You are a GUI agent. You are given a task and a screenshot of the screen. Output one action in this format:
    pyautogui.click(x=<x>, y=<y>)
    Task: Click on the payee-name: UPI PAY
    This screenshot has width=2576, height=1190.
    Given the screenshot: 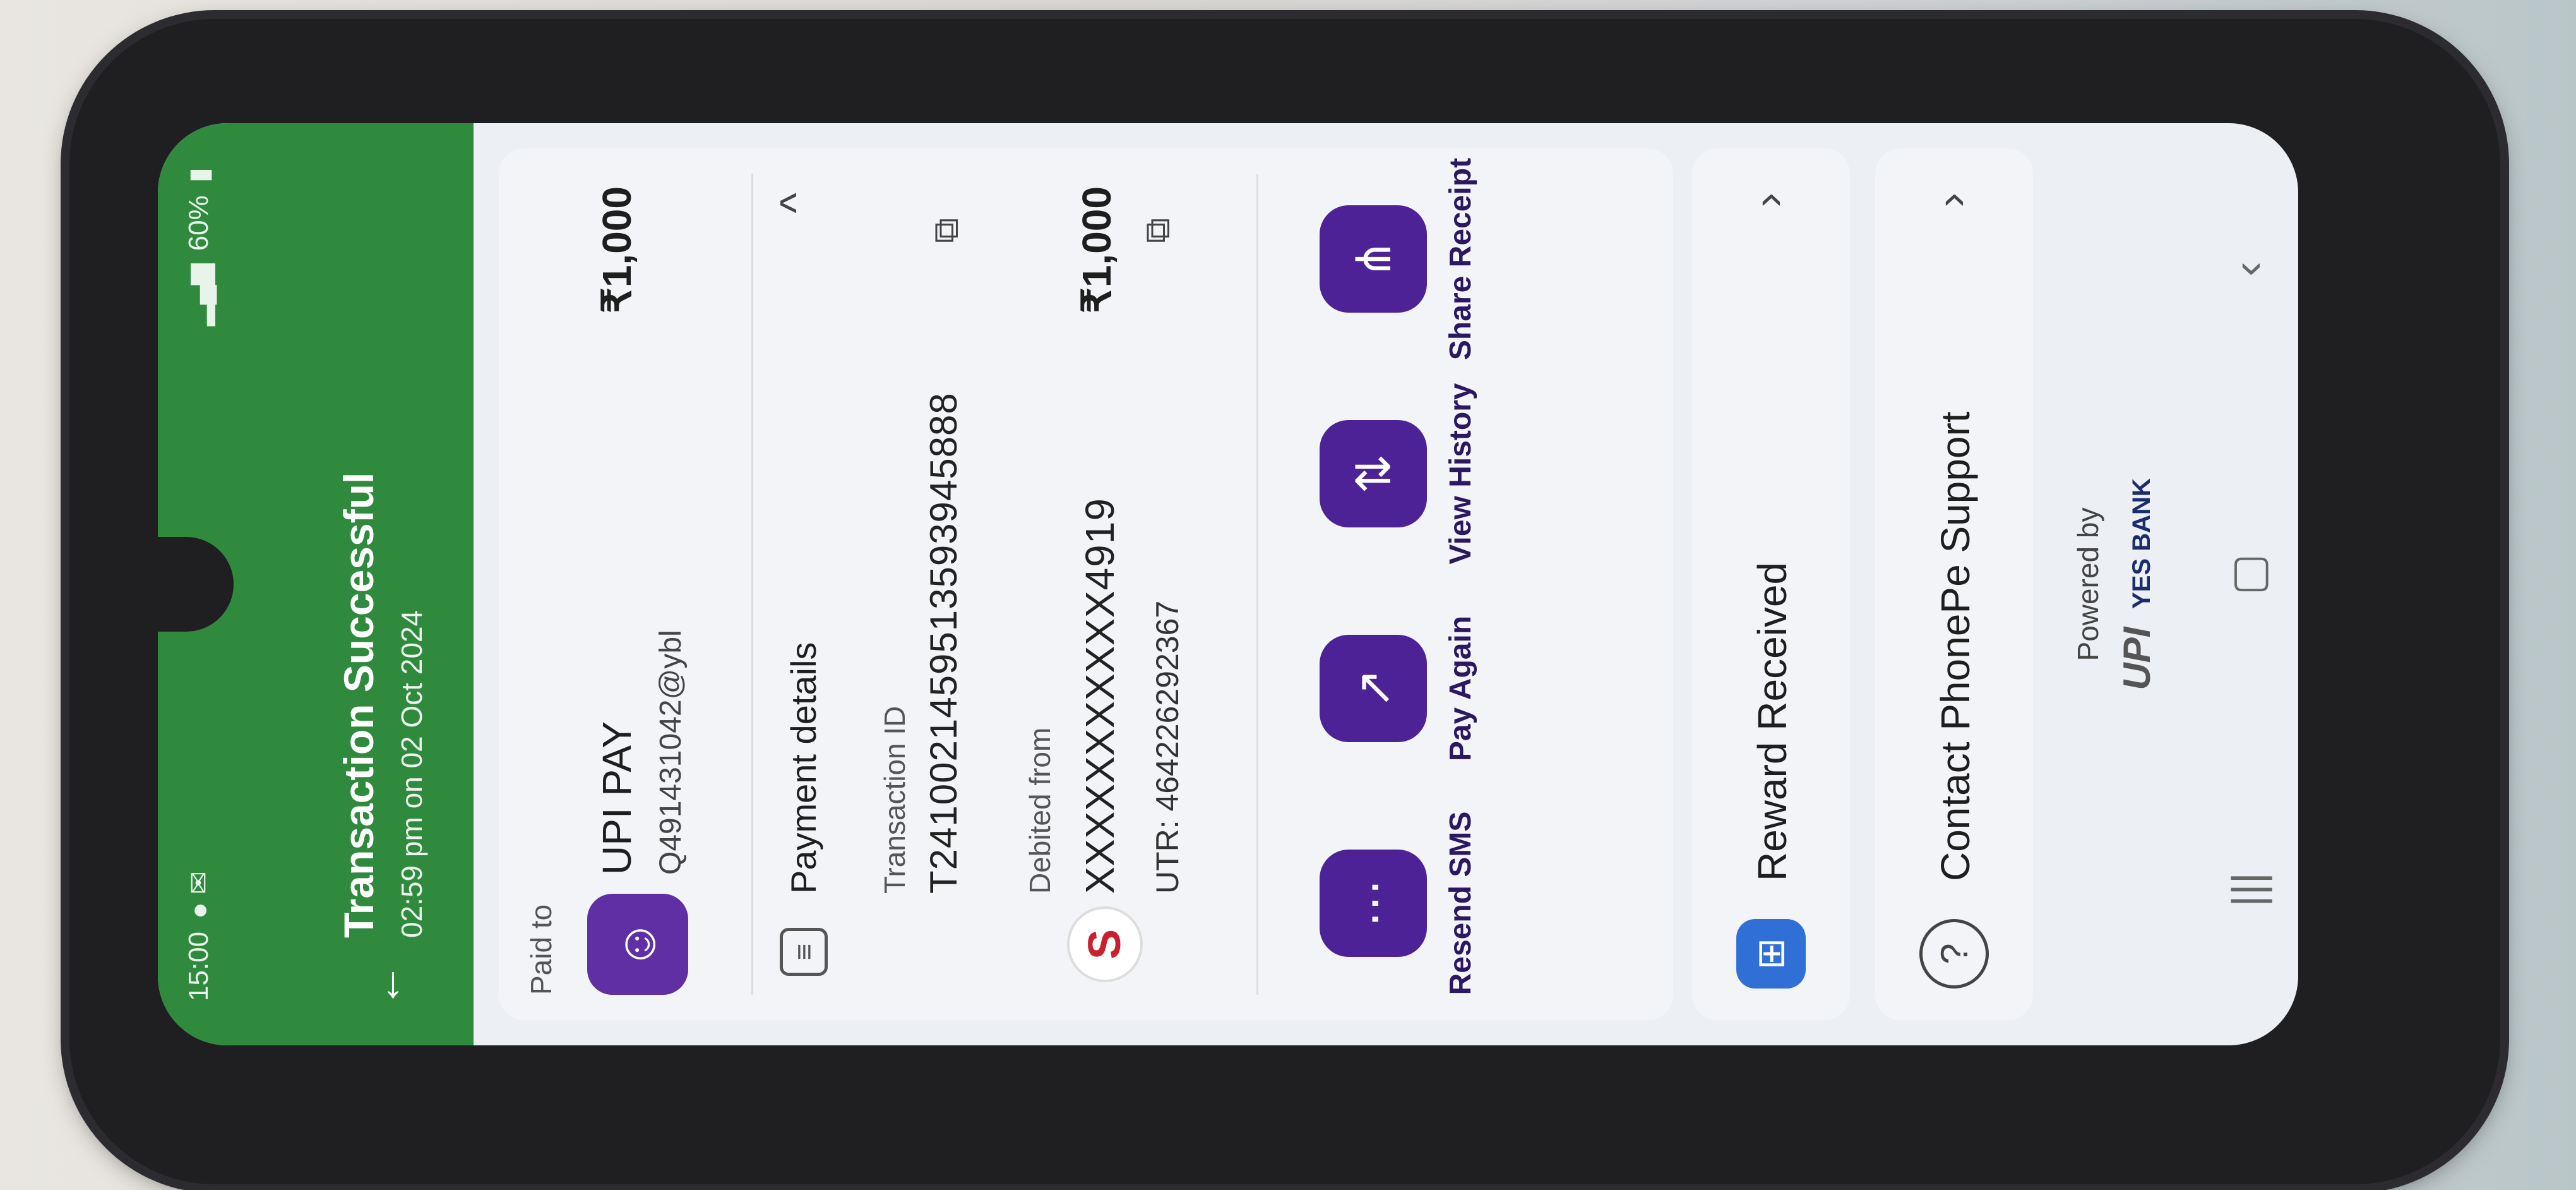 What is the action you would take?
    pyautogui.click(x=617, y=798)
    